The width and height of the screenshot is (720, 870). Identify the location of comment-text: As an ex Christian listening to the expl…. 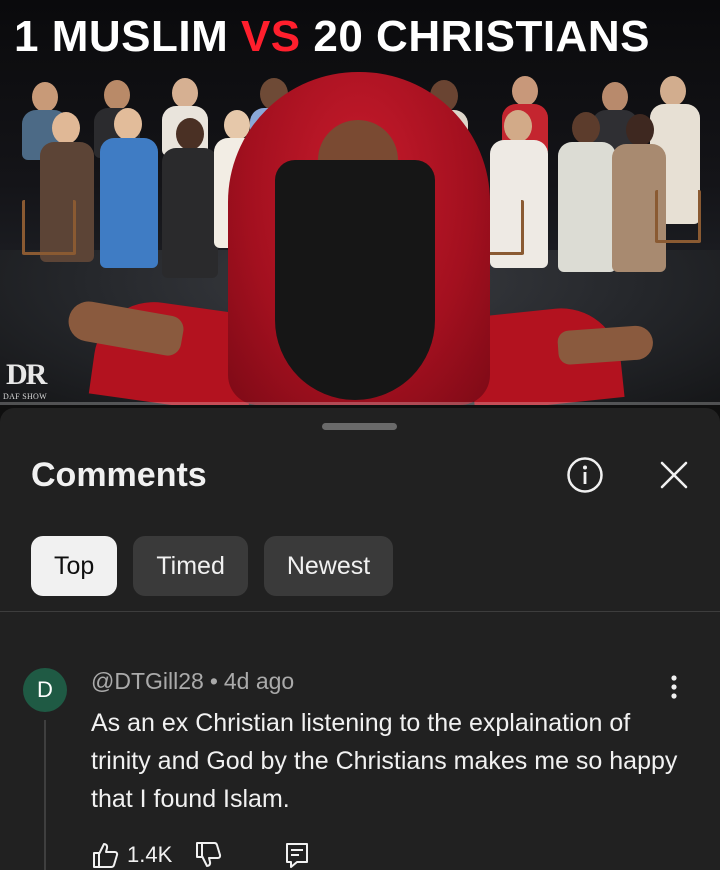
(384, 761).